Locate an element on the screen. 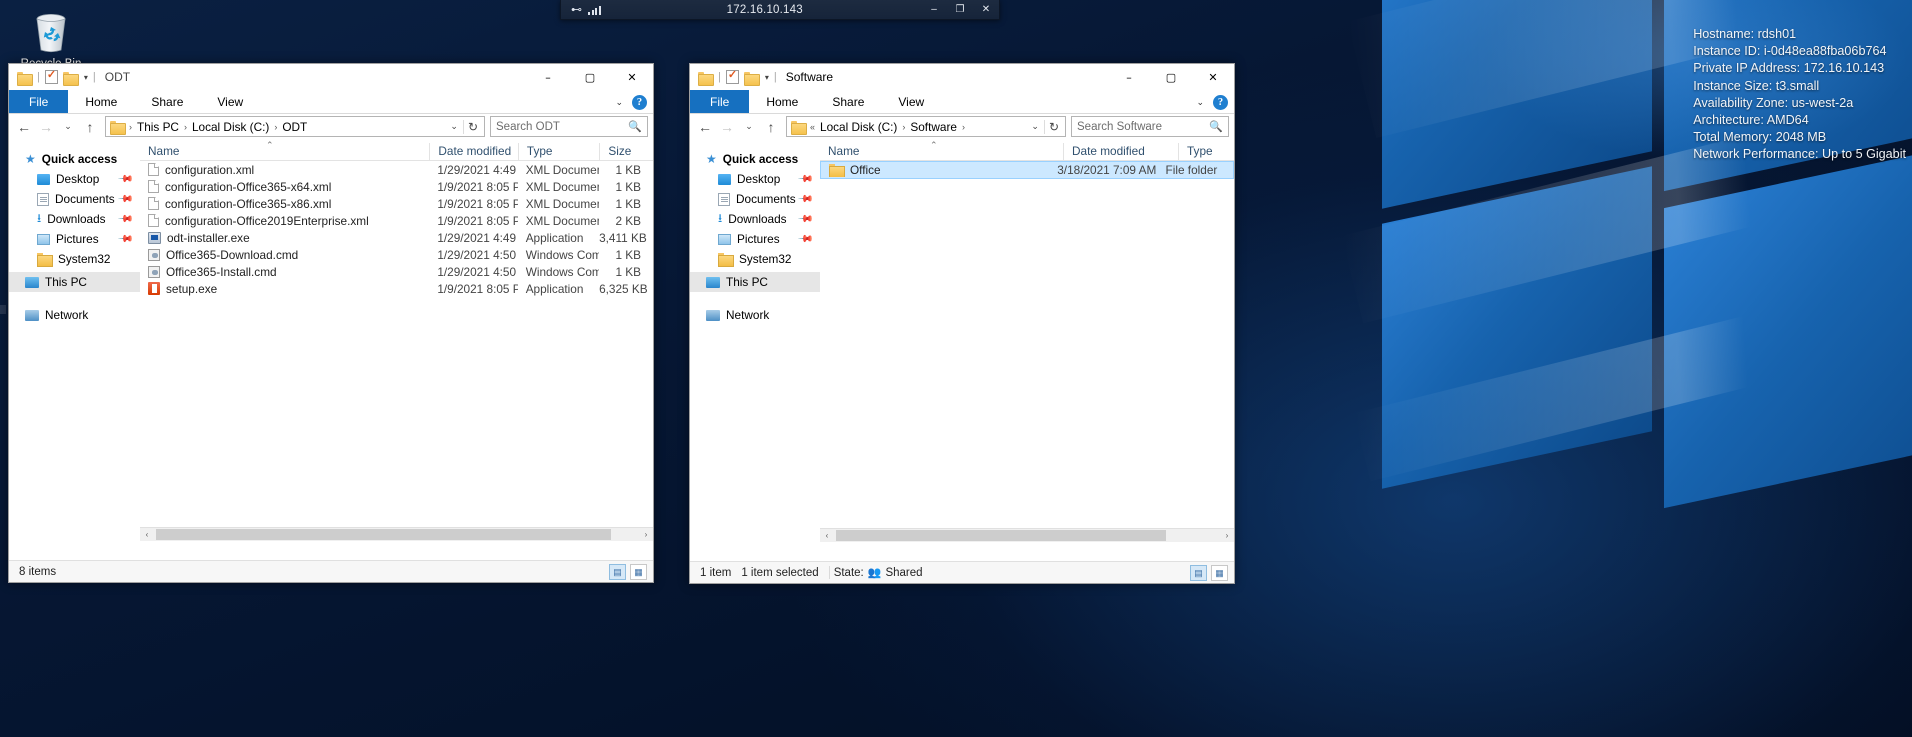 The width and height of the screenshot is (1912, 737). caption-buttons: – ▢ ✕ is located at coordinates (1171, 77).